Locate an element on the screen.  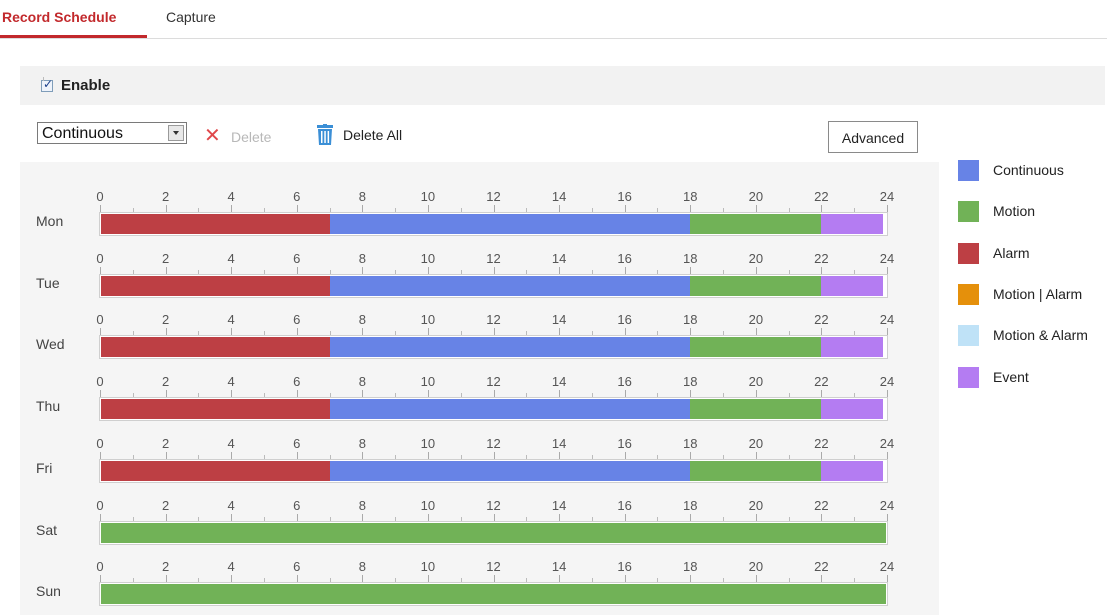
delete-all-label: Delete All is located at coordinates (373, 135).